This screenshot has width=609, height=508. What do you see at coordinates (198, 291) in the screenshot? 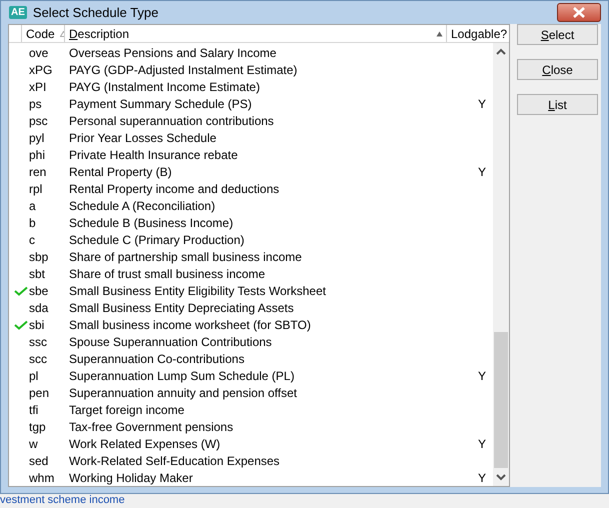
I see `table-cell-text: Small Business Entity Eligibility Tests Worksheet` at bounding box center [198, 291].